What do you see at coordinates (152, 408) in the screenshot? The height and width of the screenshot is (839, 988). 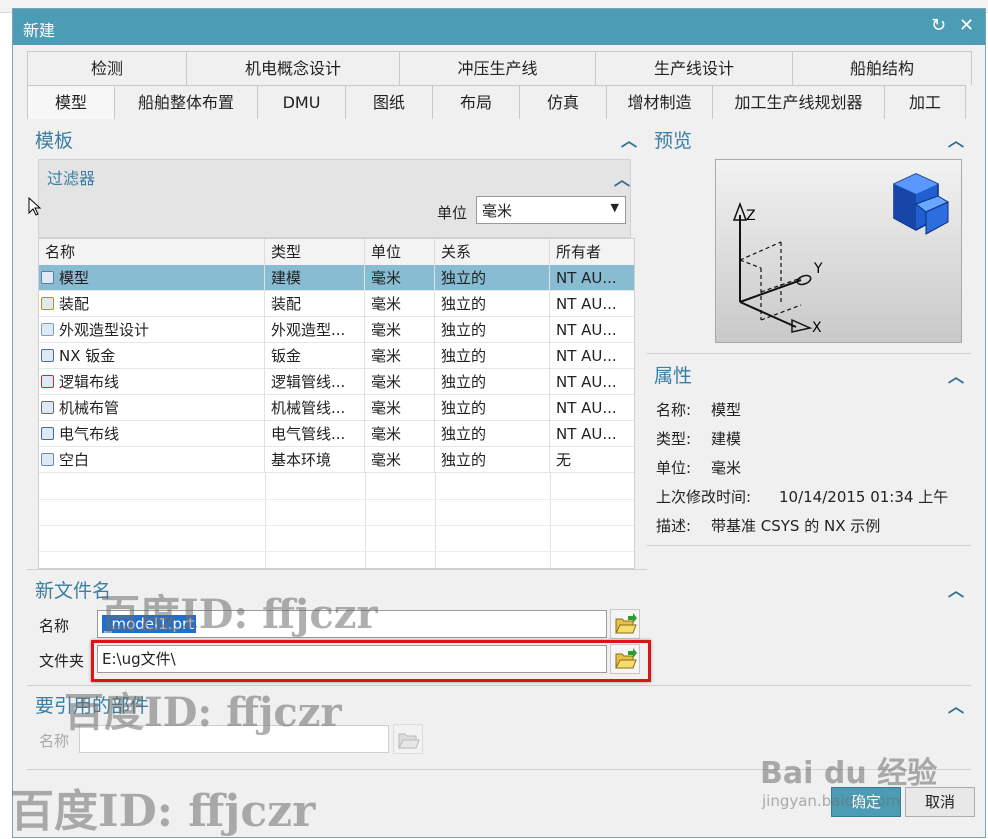 I see `table-cell: 机械布管` at bounding box center [152, 408].